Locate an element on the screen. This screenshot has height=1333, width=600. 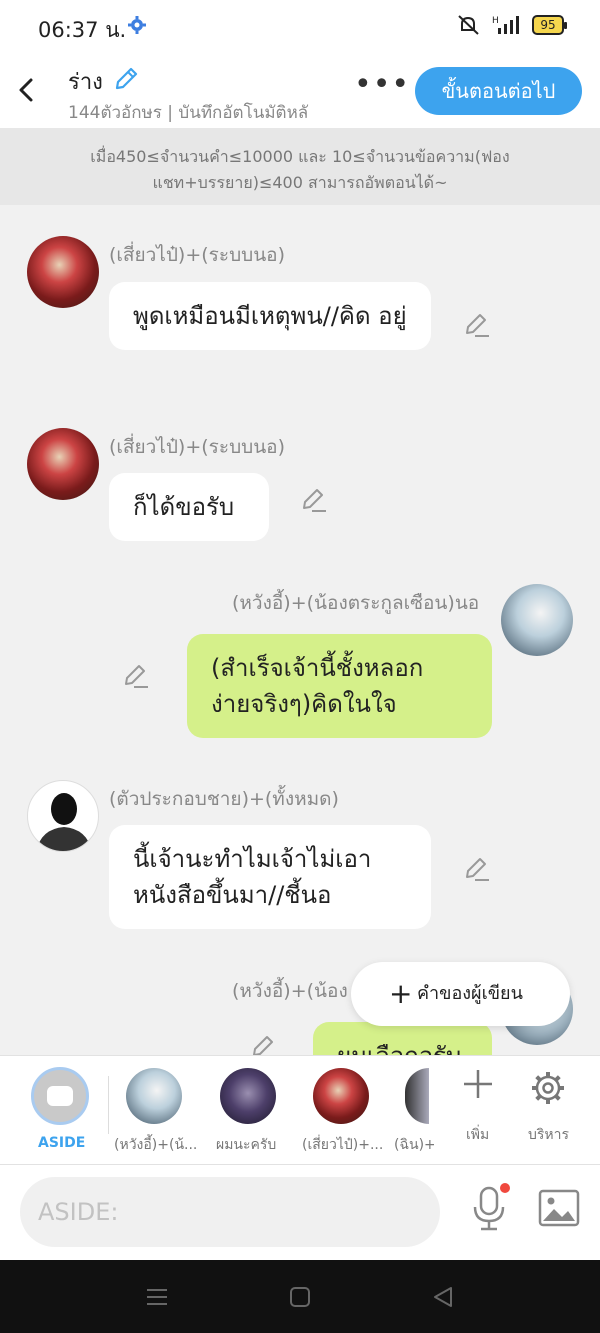
silhouette-icon is located at coordinates (64, 822).